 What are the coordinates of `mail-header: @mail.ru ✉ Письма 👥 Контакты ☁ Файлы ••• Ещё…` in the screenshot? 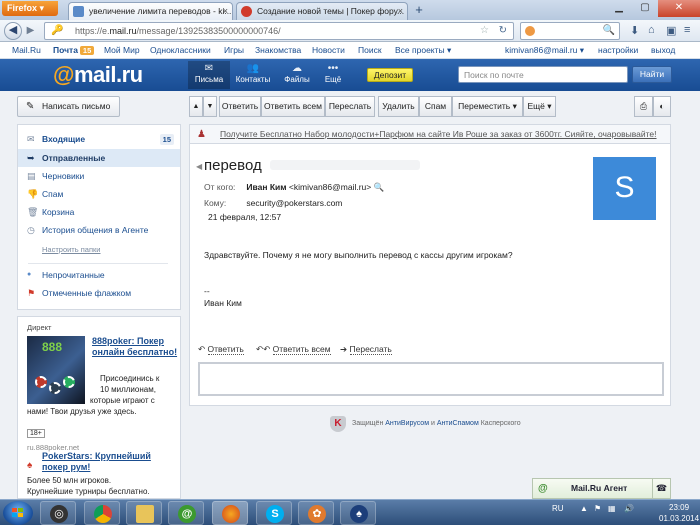 It's located at (350, 75).